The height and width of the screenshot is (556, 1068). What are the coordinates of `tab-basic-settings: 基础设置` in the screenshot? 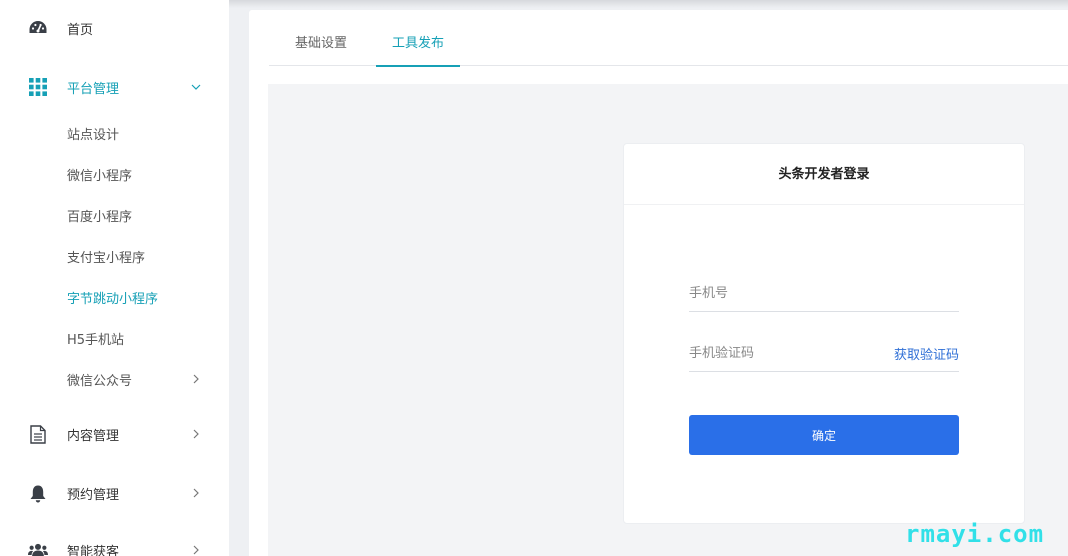 It's located at (321, 38).